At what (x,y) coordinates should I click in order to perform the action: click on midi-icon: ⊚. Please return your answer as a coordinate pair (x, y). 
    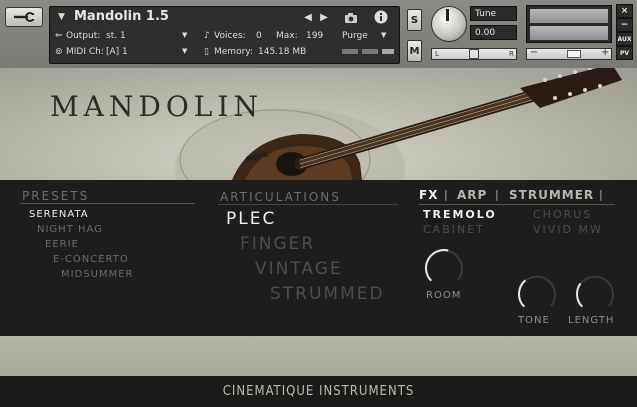
    Looking at the image, I should click on (59, 52).